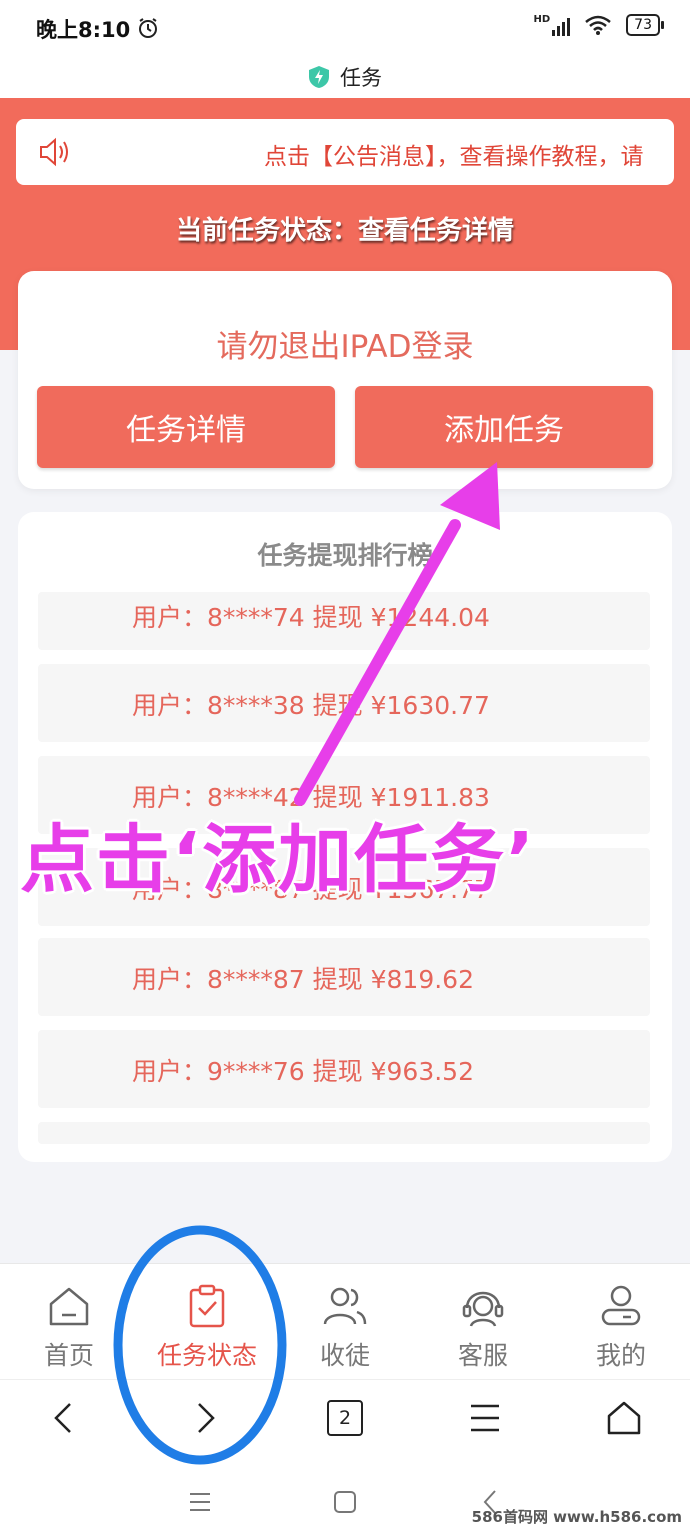 Image resolution: width=690 pixels, height=1530 pixels. I want to click on ranking-row: 用户：8****38 提现 ¥1630.77, so click(344, 703).